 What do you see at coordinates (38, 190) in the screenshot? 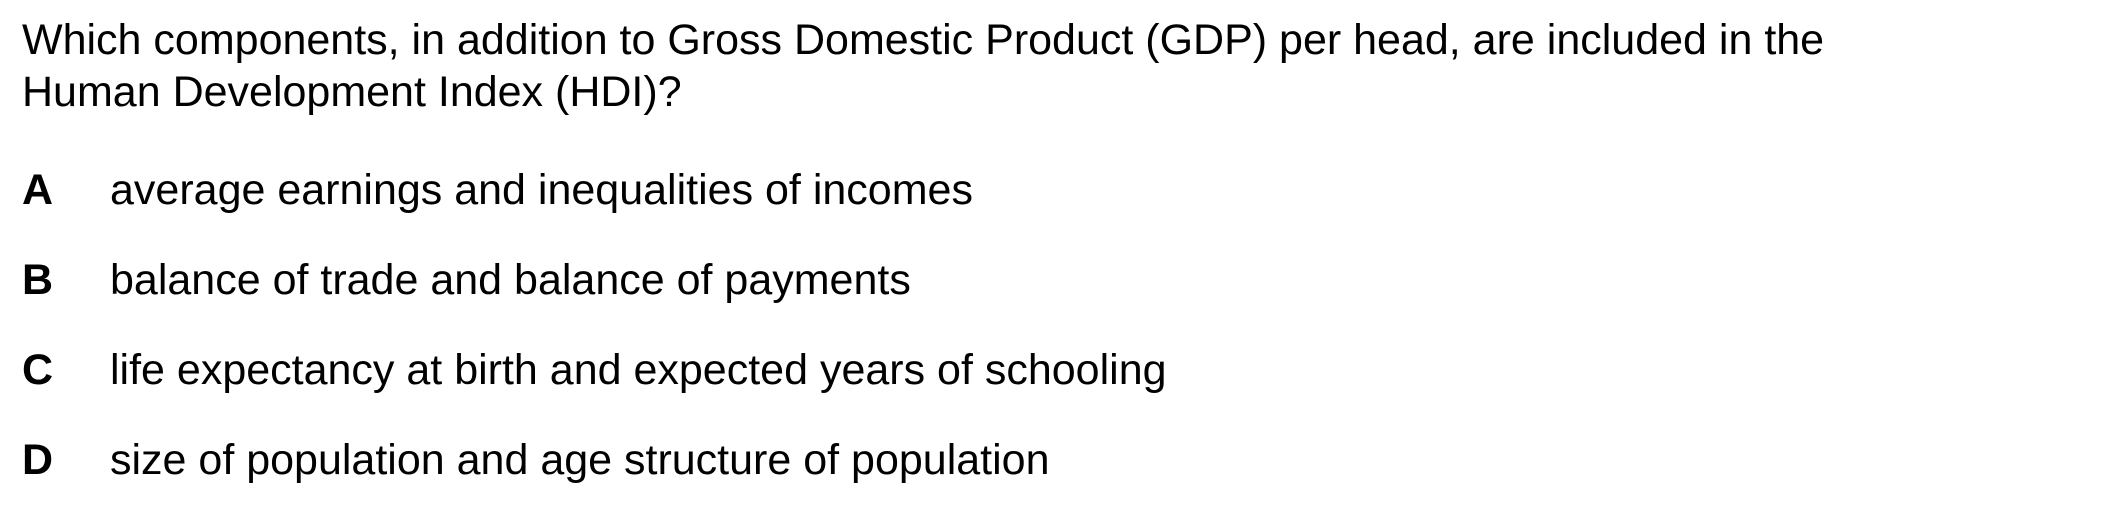
I see `option-letter: A` at bounding box center [38, 190].